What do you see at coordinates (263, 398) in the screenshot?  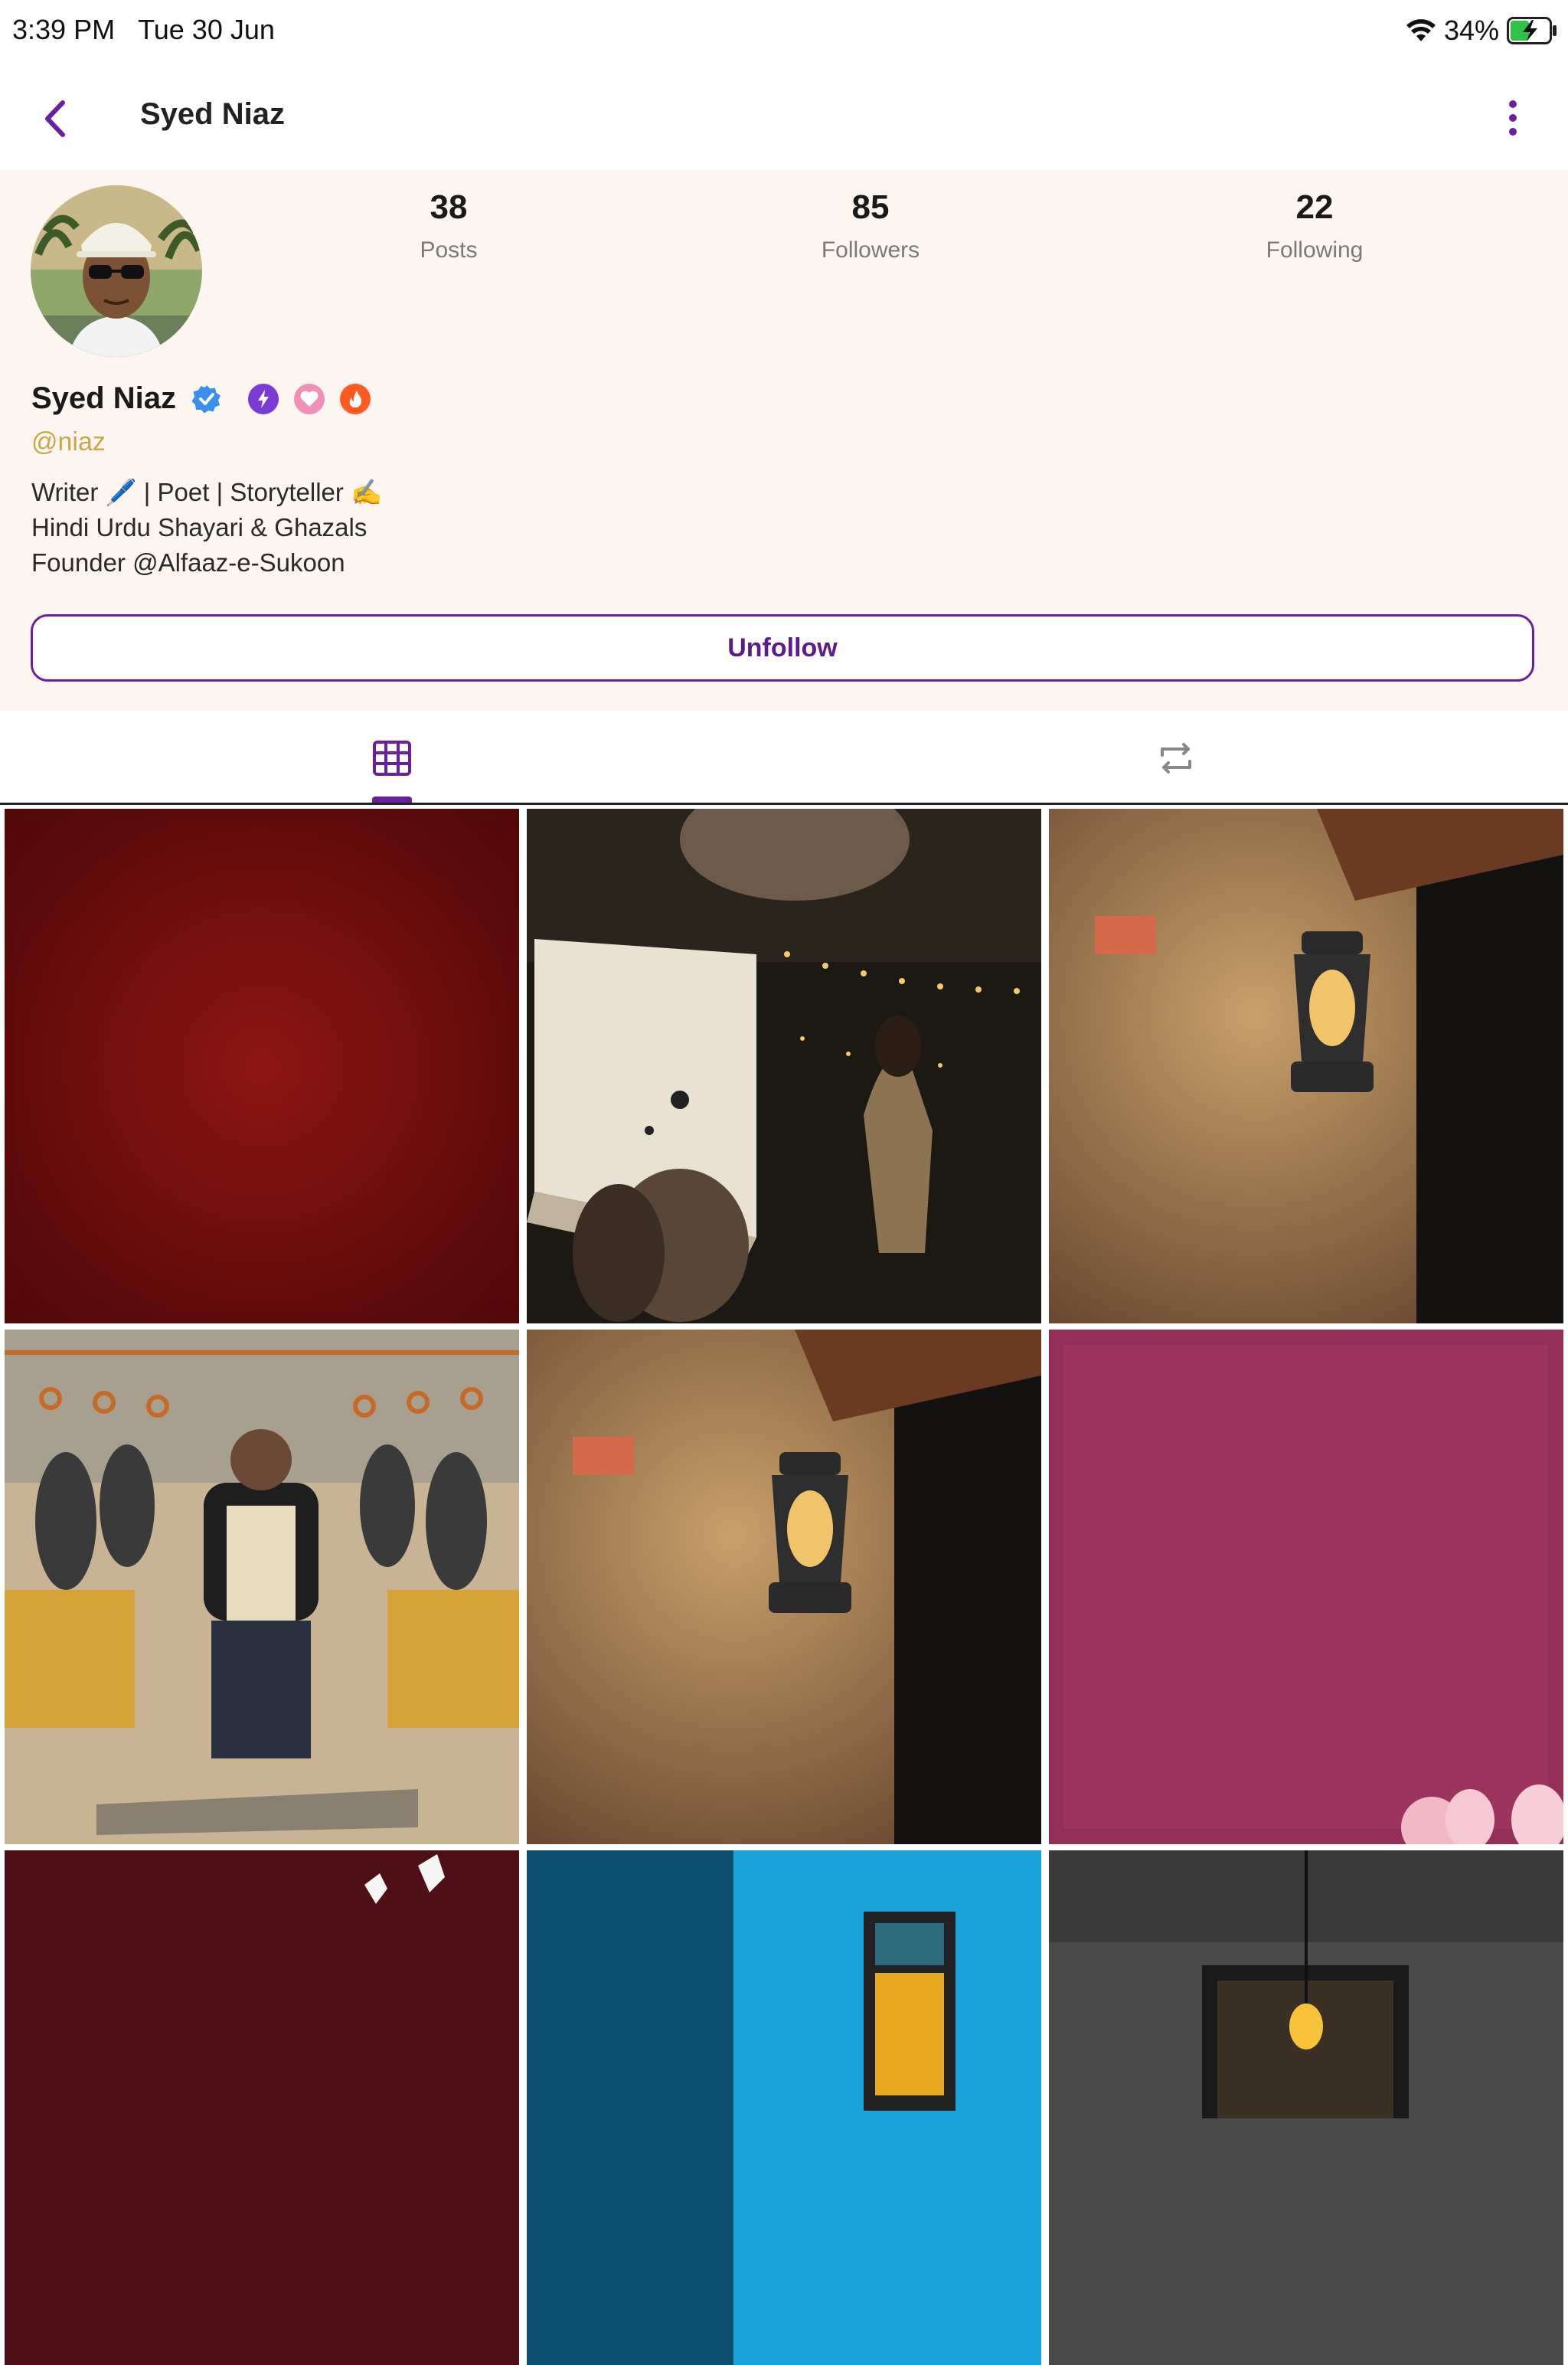 I see `bolt-badge-icon` at bounding box center [263, 398].